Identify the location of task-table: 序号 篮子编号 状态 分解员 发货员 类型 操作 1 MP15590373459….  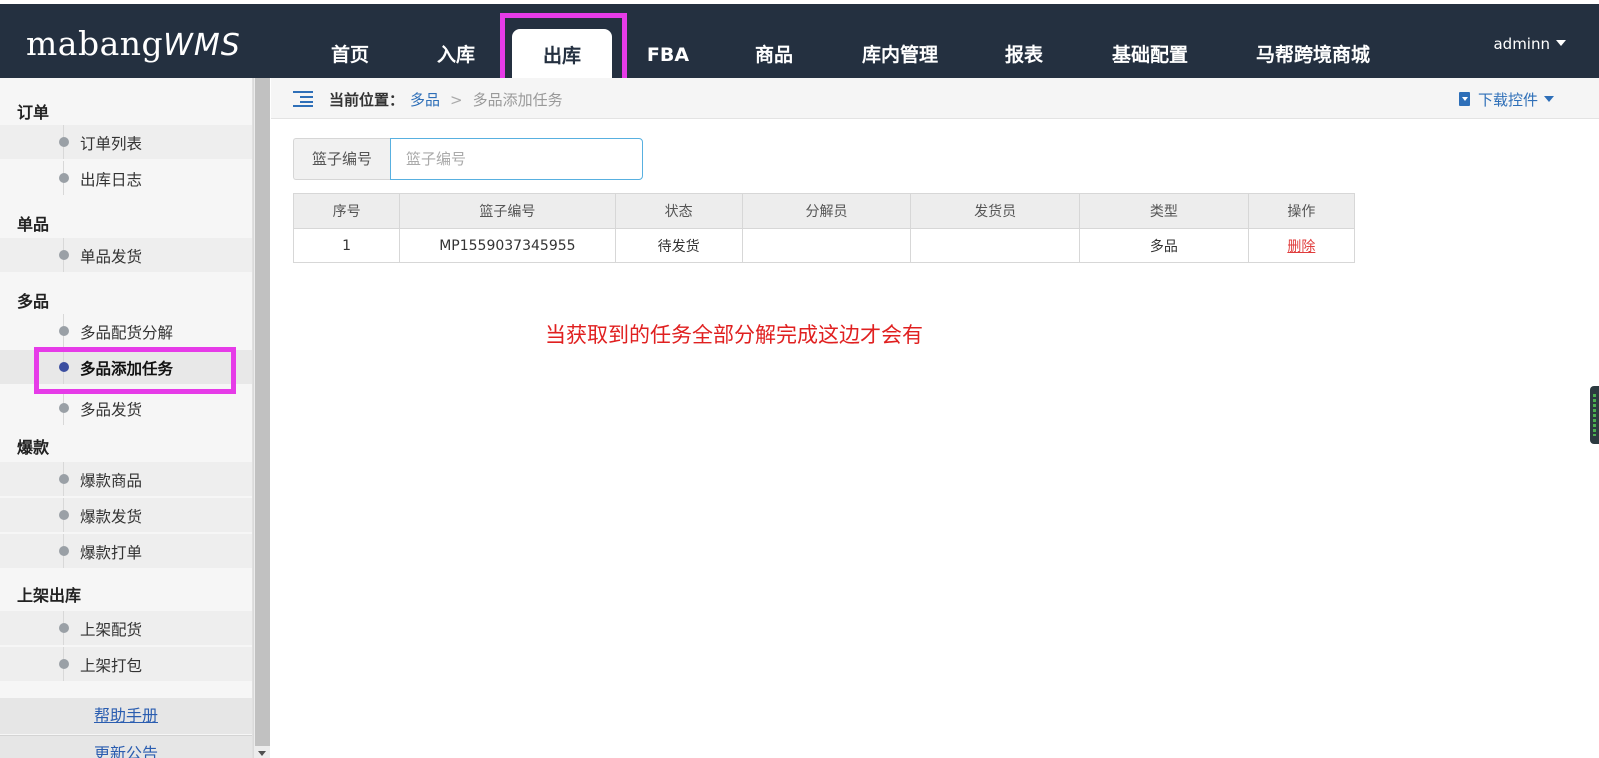
(824, 228).